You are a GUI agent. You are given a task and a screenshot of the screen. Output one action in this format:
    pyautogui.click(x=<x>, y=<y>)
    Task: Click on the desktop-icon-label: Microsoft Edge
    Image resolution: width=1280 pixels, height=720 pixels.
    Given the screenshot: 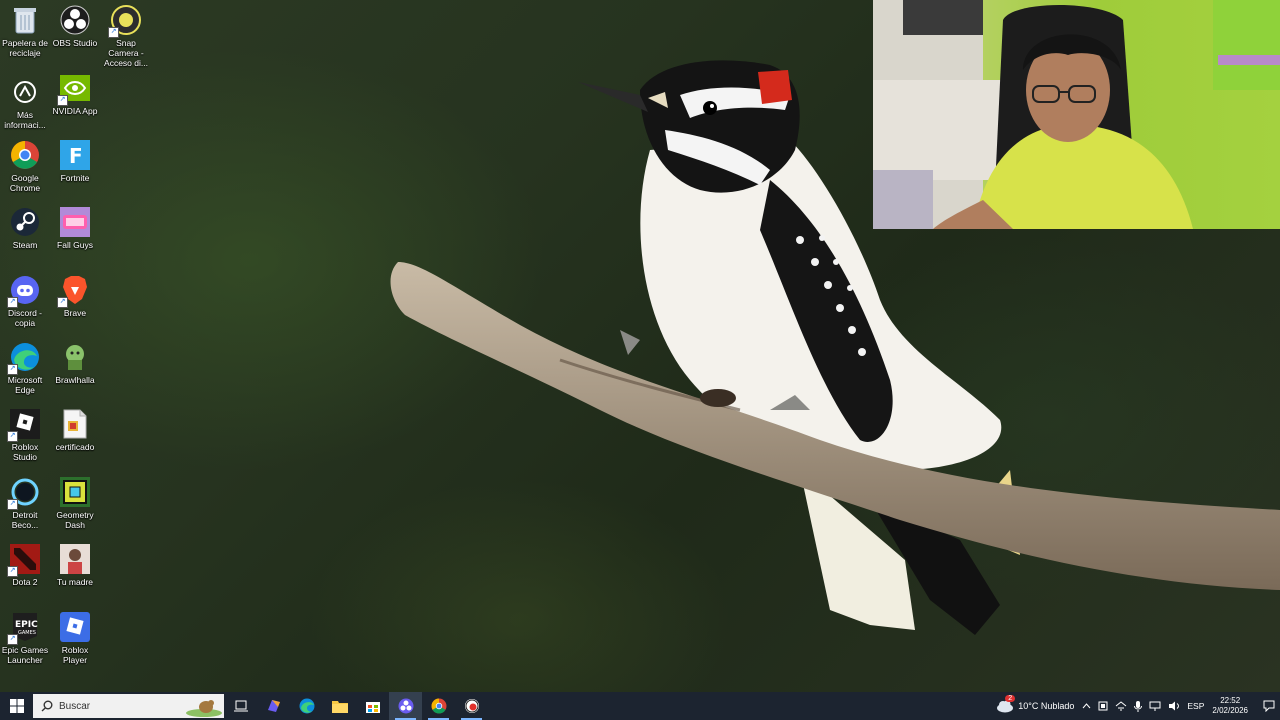 What is the action you would take?
    pyautogui.click(x=25, y=385)
    